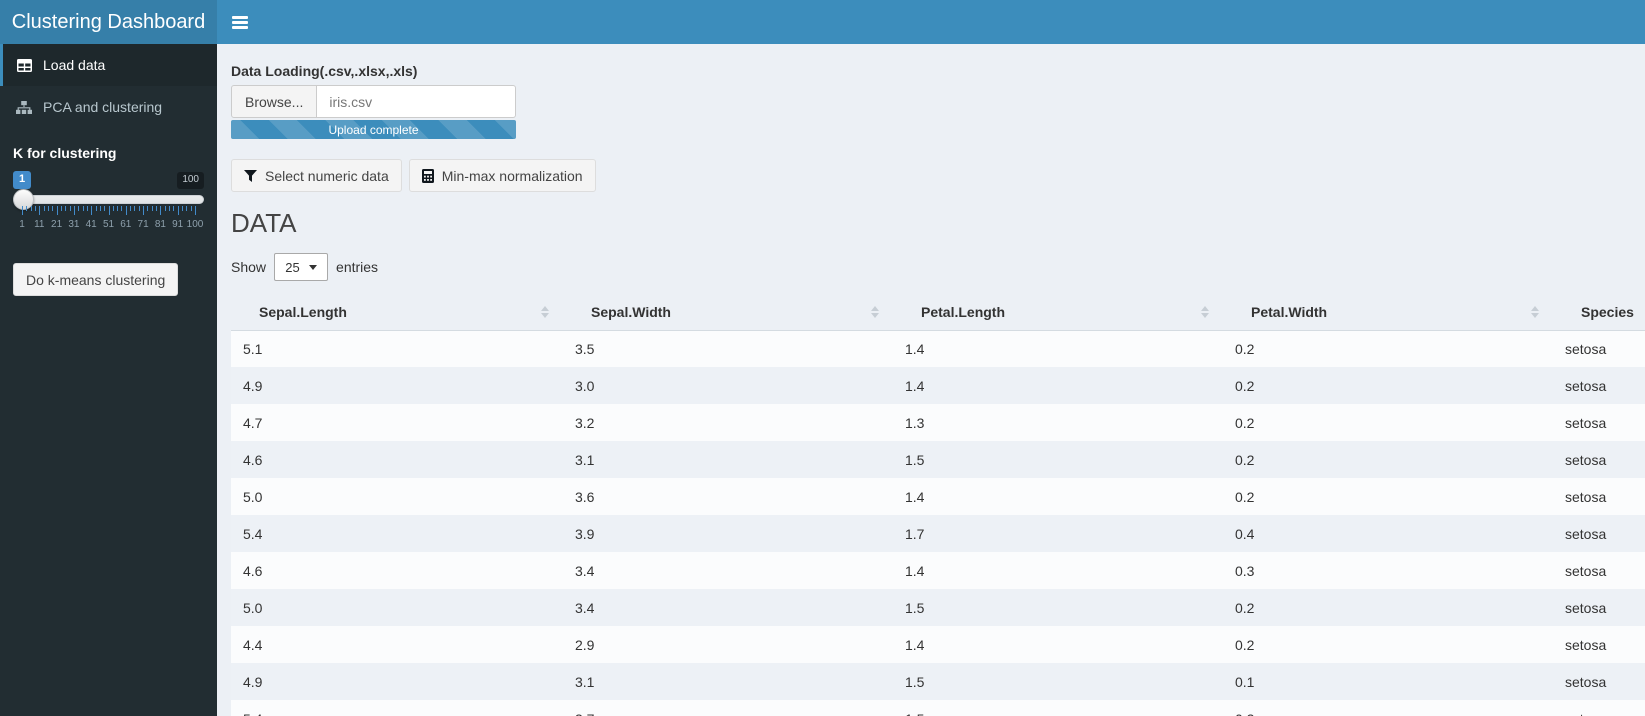 This screenshot has width=1645, height=716. I want to click on show-label: Show, so click(249, 267).